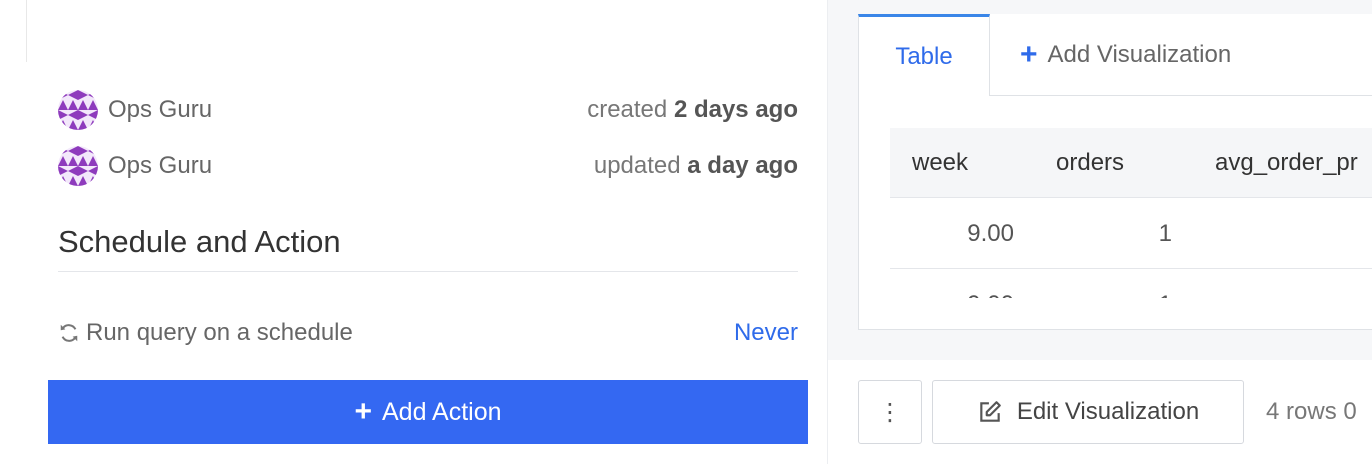  I want to click on results-table: week orders avg_order_pr 9.00 1 9.00 1, so click(1131, 213).